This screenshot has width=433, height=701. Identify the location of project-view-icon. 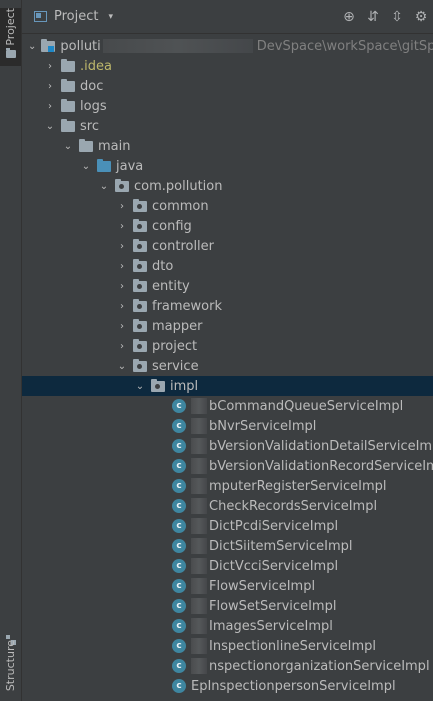
(40, 16).